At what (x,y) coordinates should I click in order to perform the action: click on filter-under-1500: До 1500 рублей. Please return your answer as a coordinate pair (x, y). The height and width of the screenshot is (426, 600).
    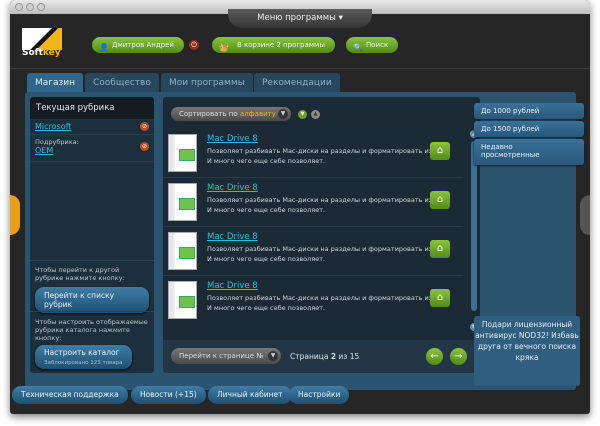
    Looking at the image, I should click on (529, 129).